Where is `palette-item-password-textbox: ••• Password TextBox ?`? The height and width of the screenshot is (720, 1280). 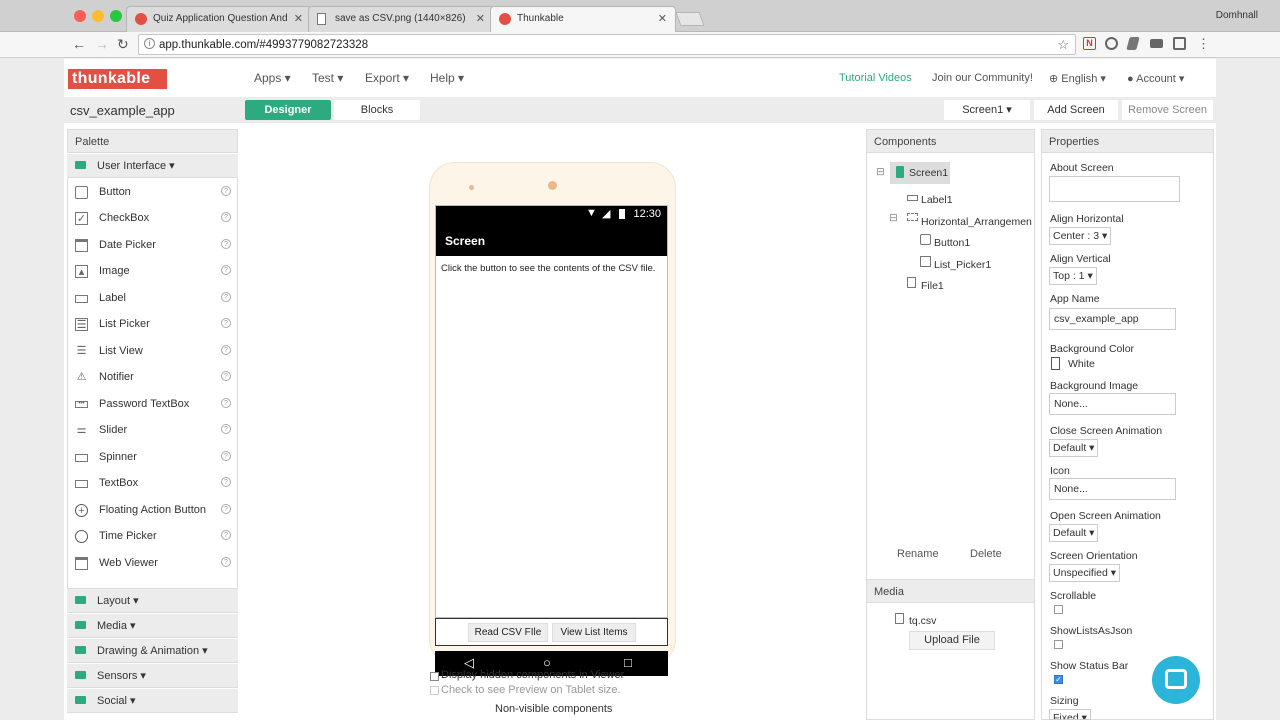 palette-item-password-textbox: ••• Password TextBox ? is located at coordinates (153, 409).